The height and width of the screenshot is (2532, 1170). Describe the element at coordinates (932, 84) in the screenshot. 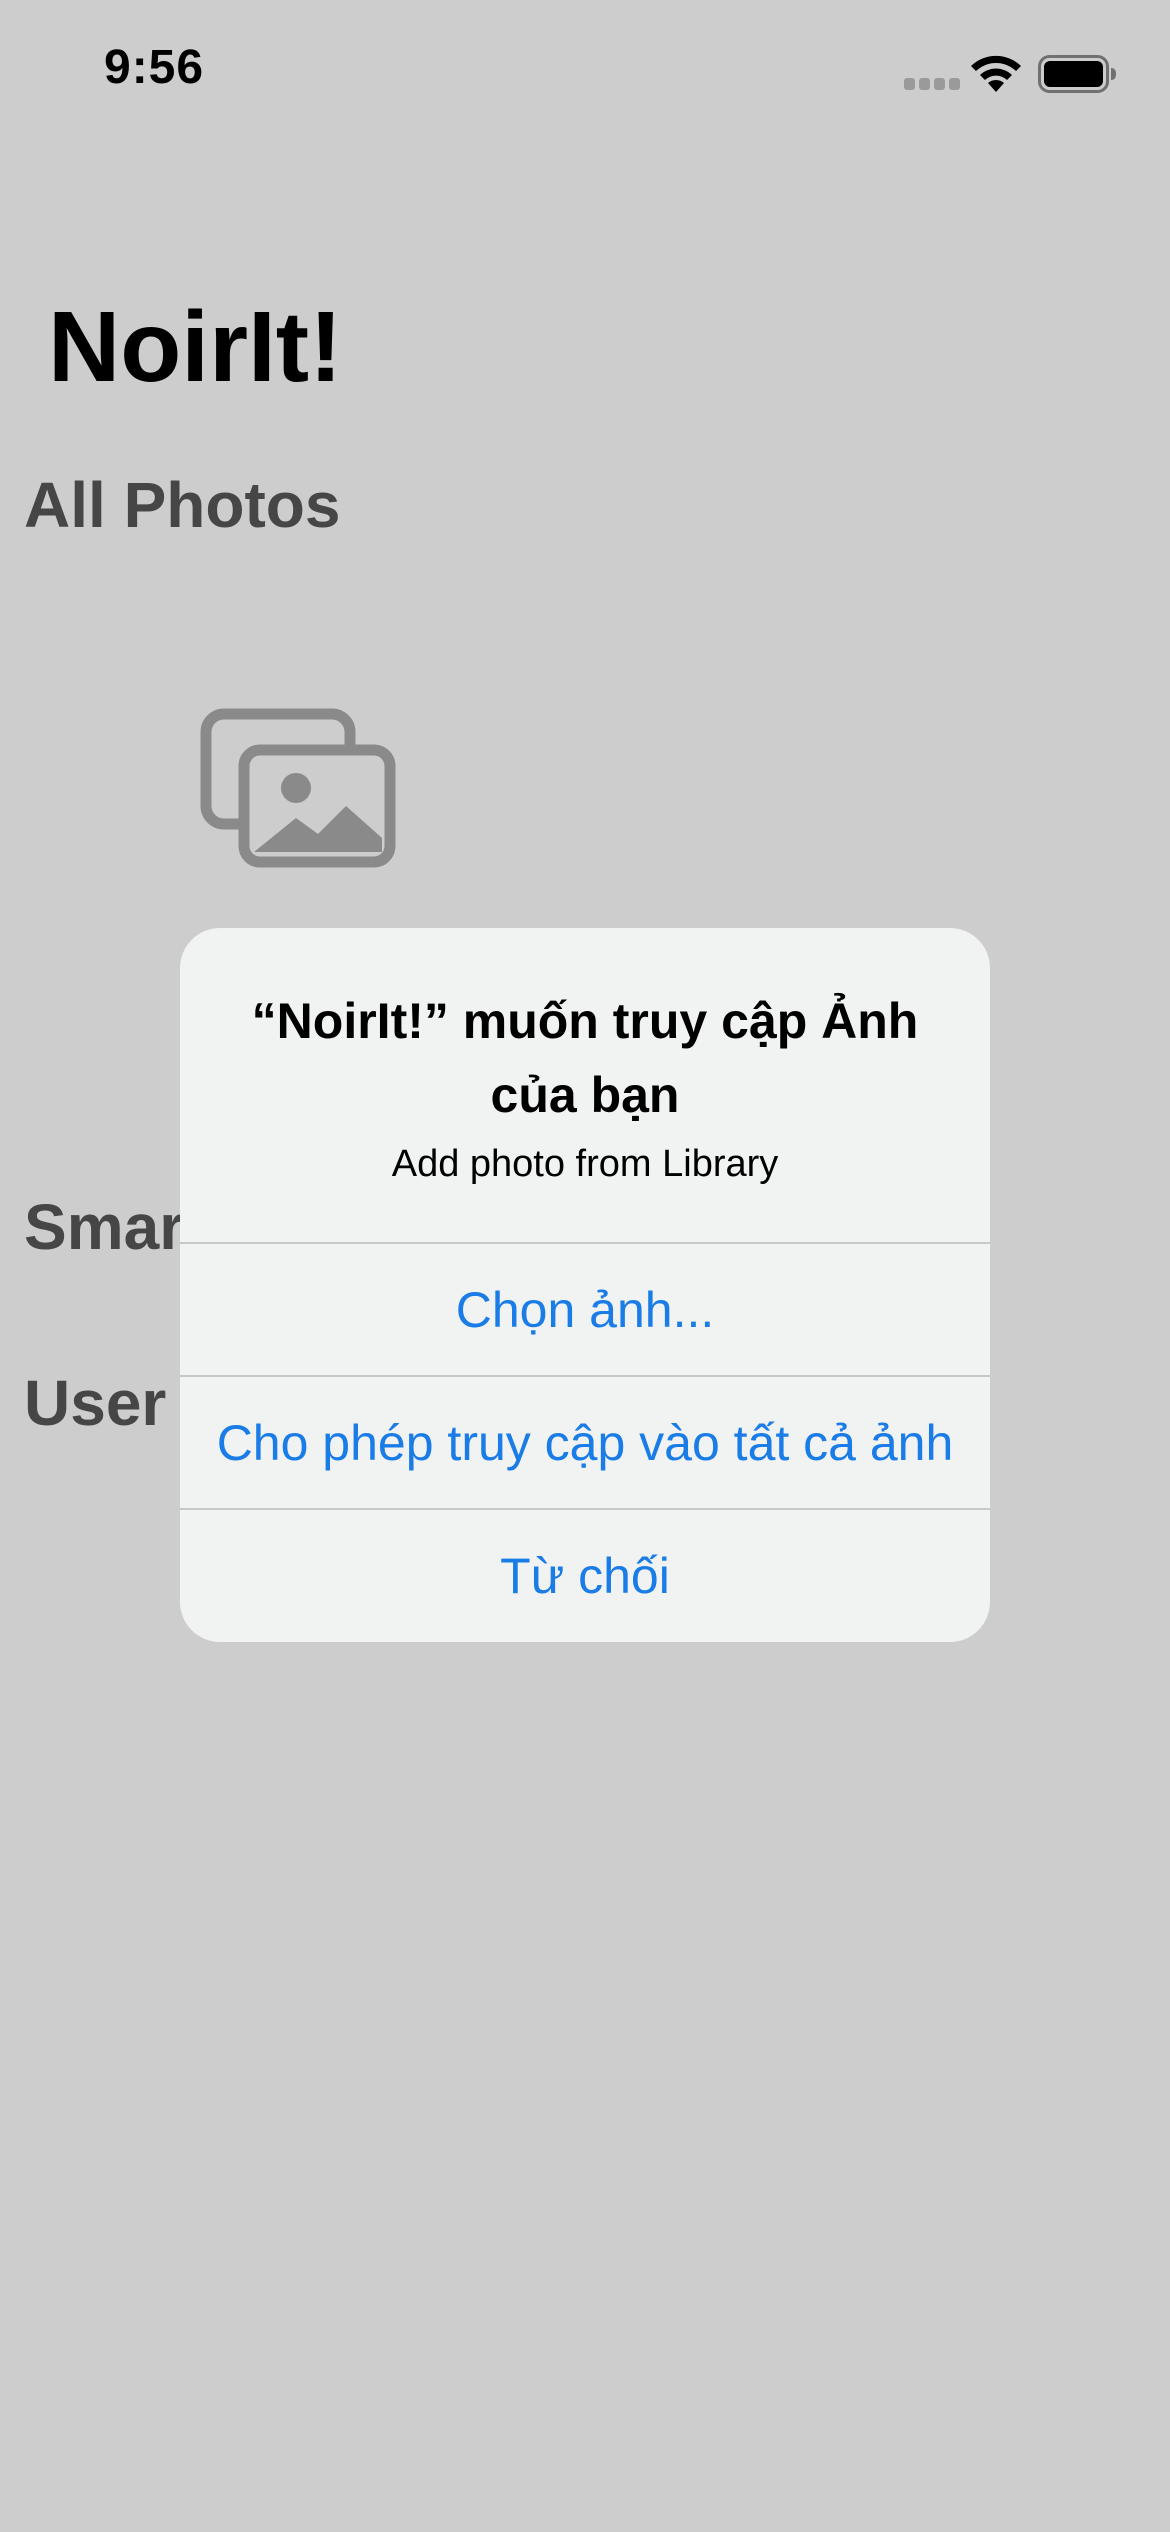

I see `cellular-signal-icon` at that location.